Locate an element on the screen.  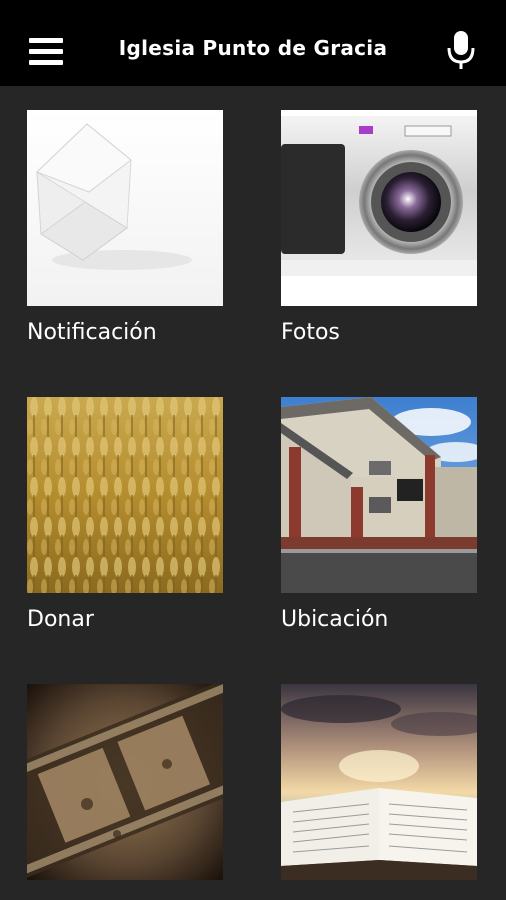
film-strip-image is located at coordinates (125, 782).